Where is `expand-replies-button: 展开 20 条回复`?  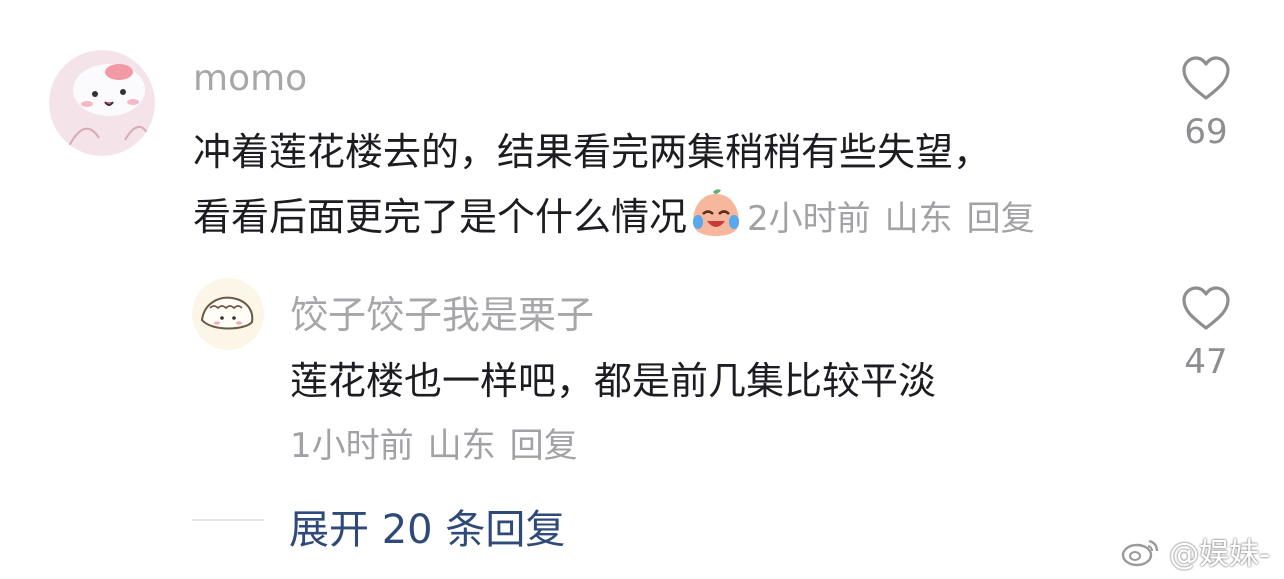 expand-replies-button: 展开 20 条回复 is located at coordinates (427, 526).